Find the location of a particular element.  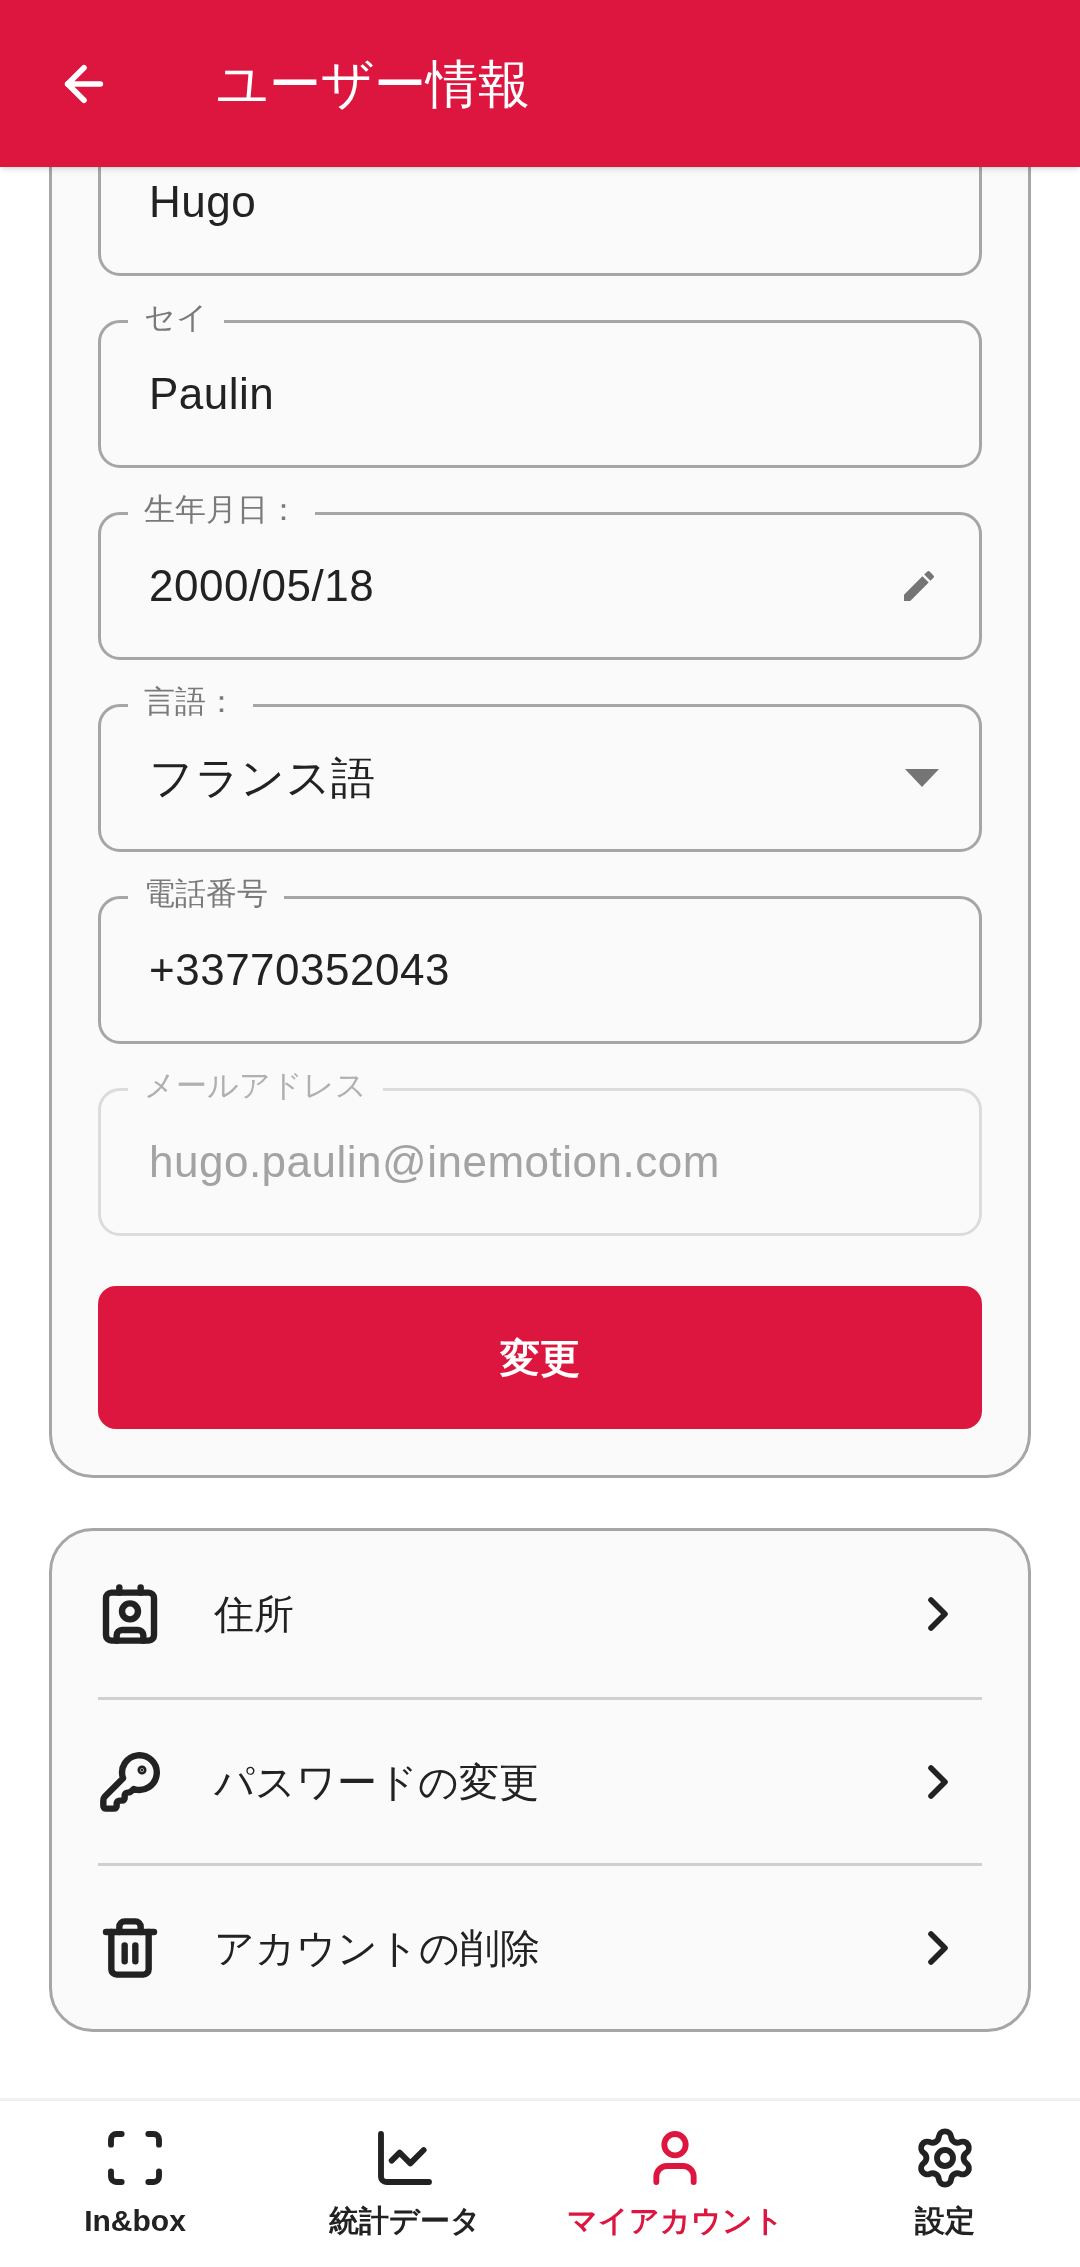

field-value: +33770352043 is located at coordinates (300, 970).